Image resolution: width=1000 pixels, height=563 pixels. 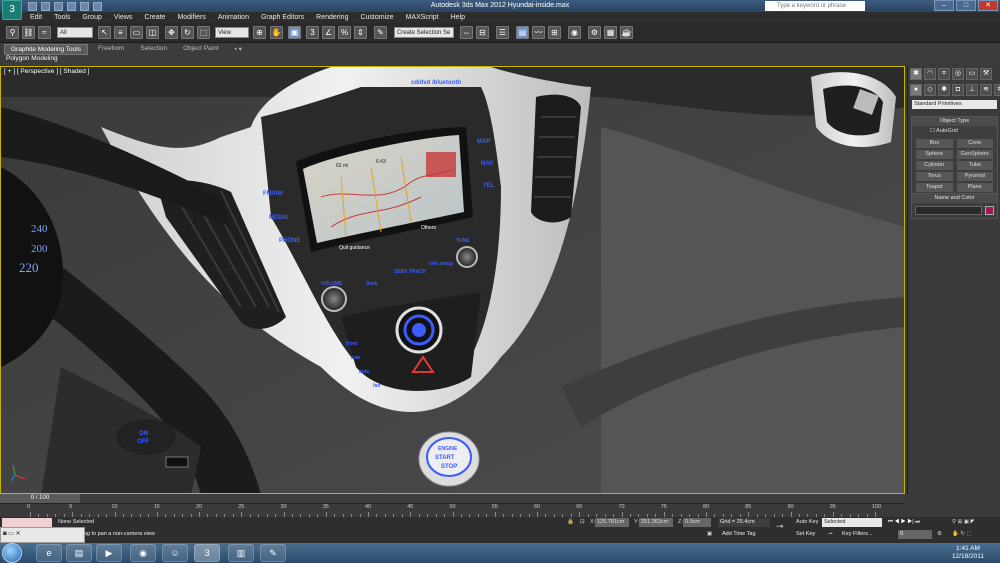 I want to click on select-and-scale-icon: ⬚, so click(x=203, y=32).